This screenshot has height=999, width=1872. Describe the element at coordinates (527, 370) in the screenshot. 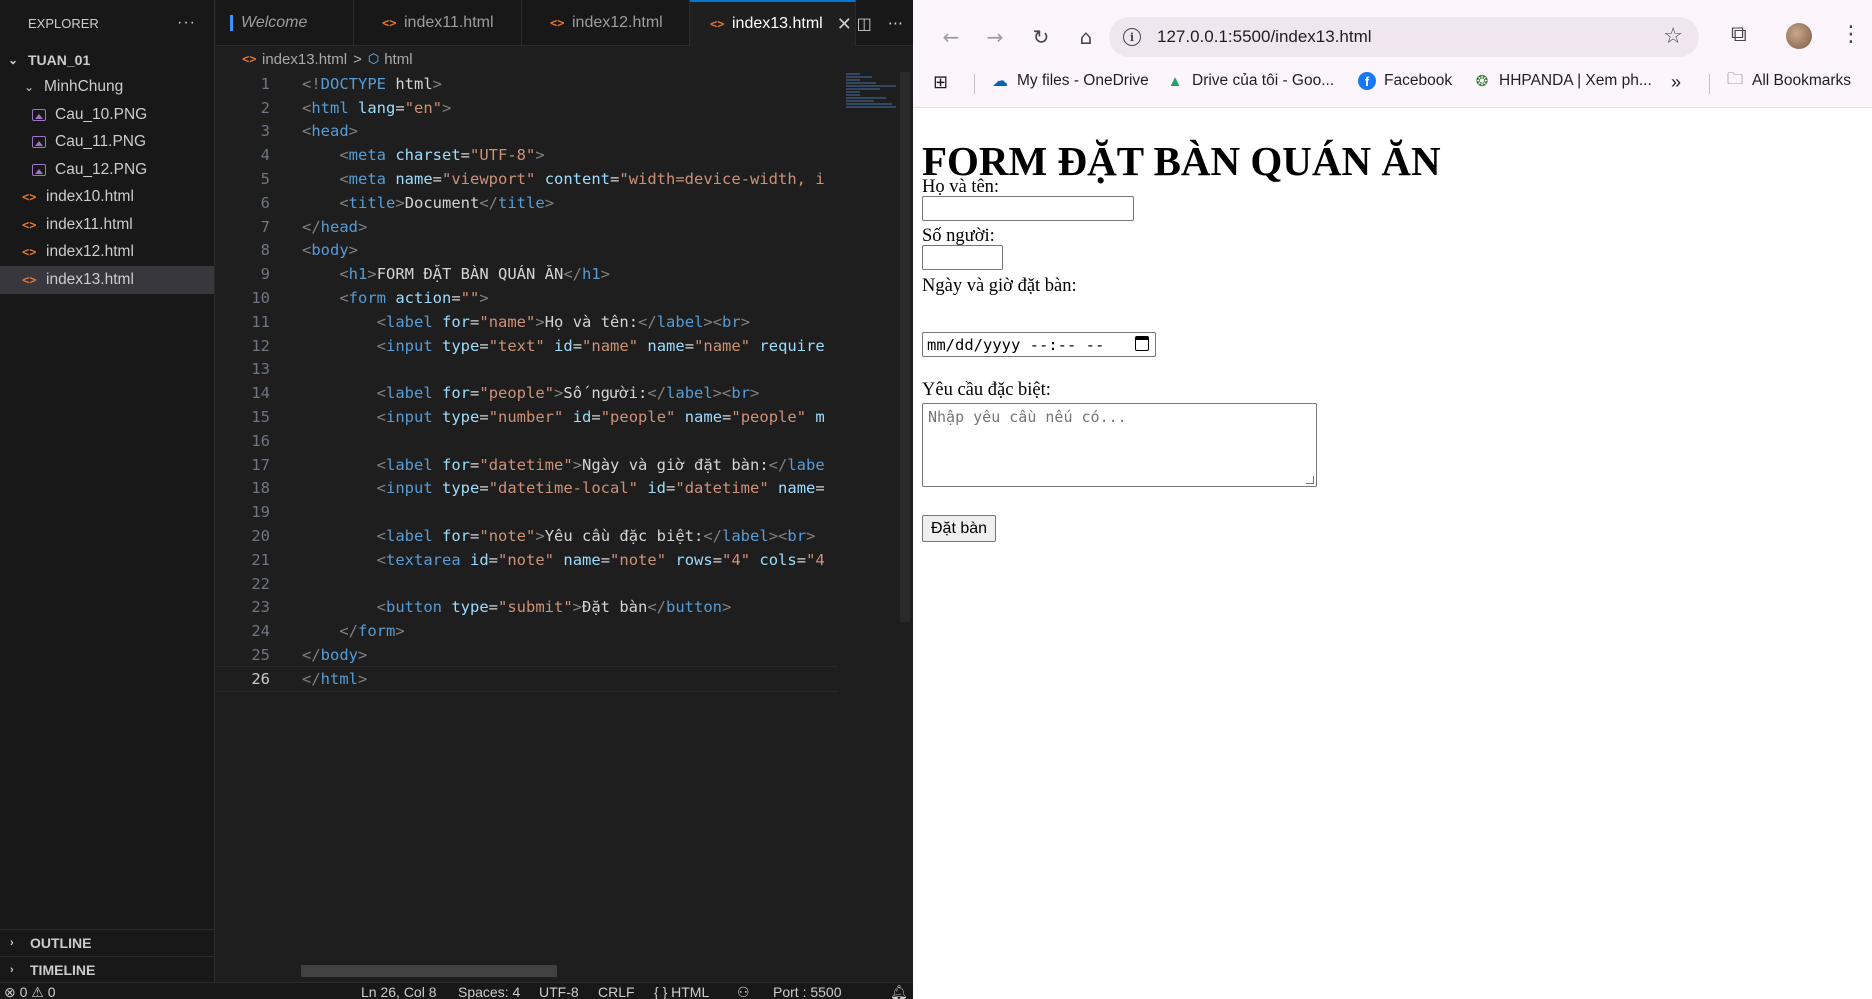

I see `code-line: 13` at that location.